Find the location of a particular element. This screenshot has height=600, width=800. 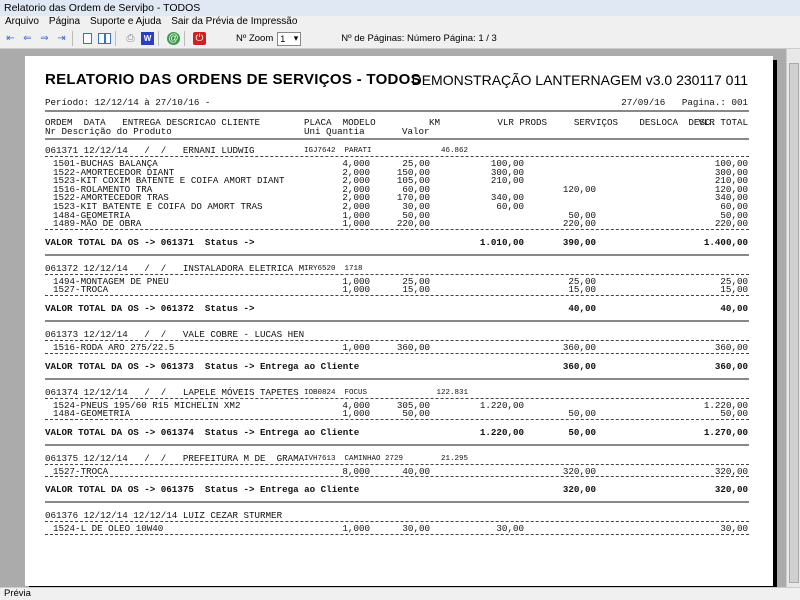

item-servicos: 360,00 is located at coordinates (579, 347).